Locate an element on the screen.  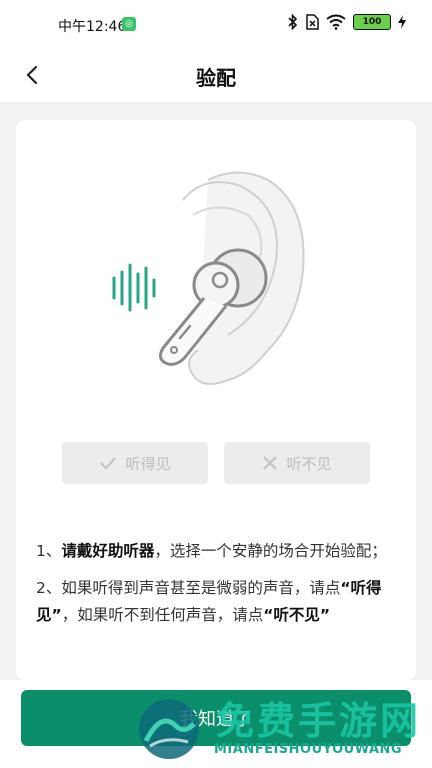
instruction-step-1: 1、请戴好助听器，选择一个安静的场合开始验配； is located at coordinates (216, 551).